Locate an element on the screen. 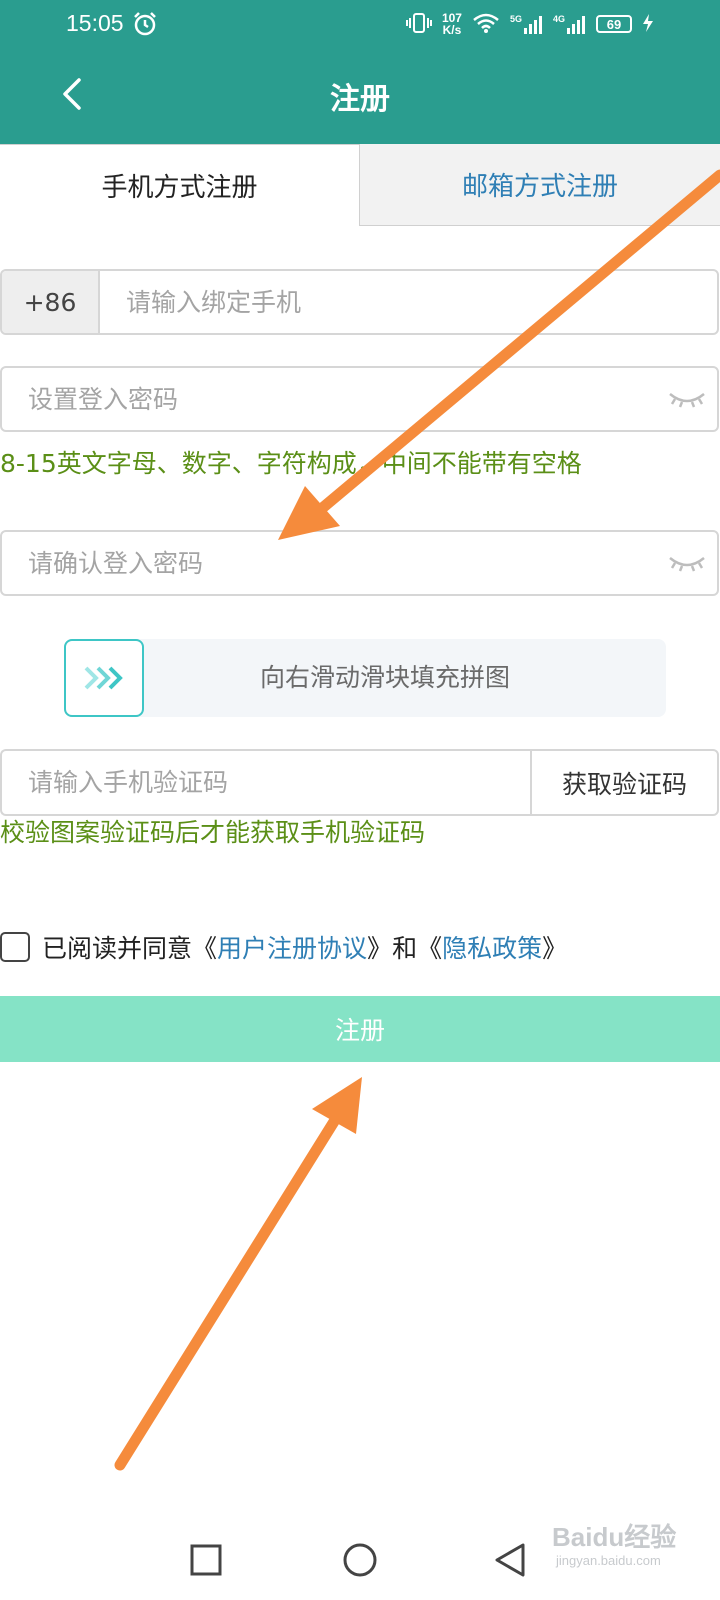 Image resolution: width=720 pixels, height=1600 pixels. alarm-icon is located at coordinates (145, 26).